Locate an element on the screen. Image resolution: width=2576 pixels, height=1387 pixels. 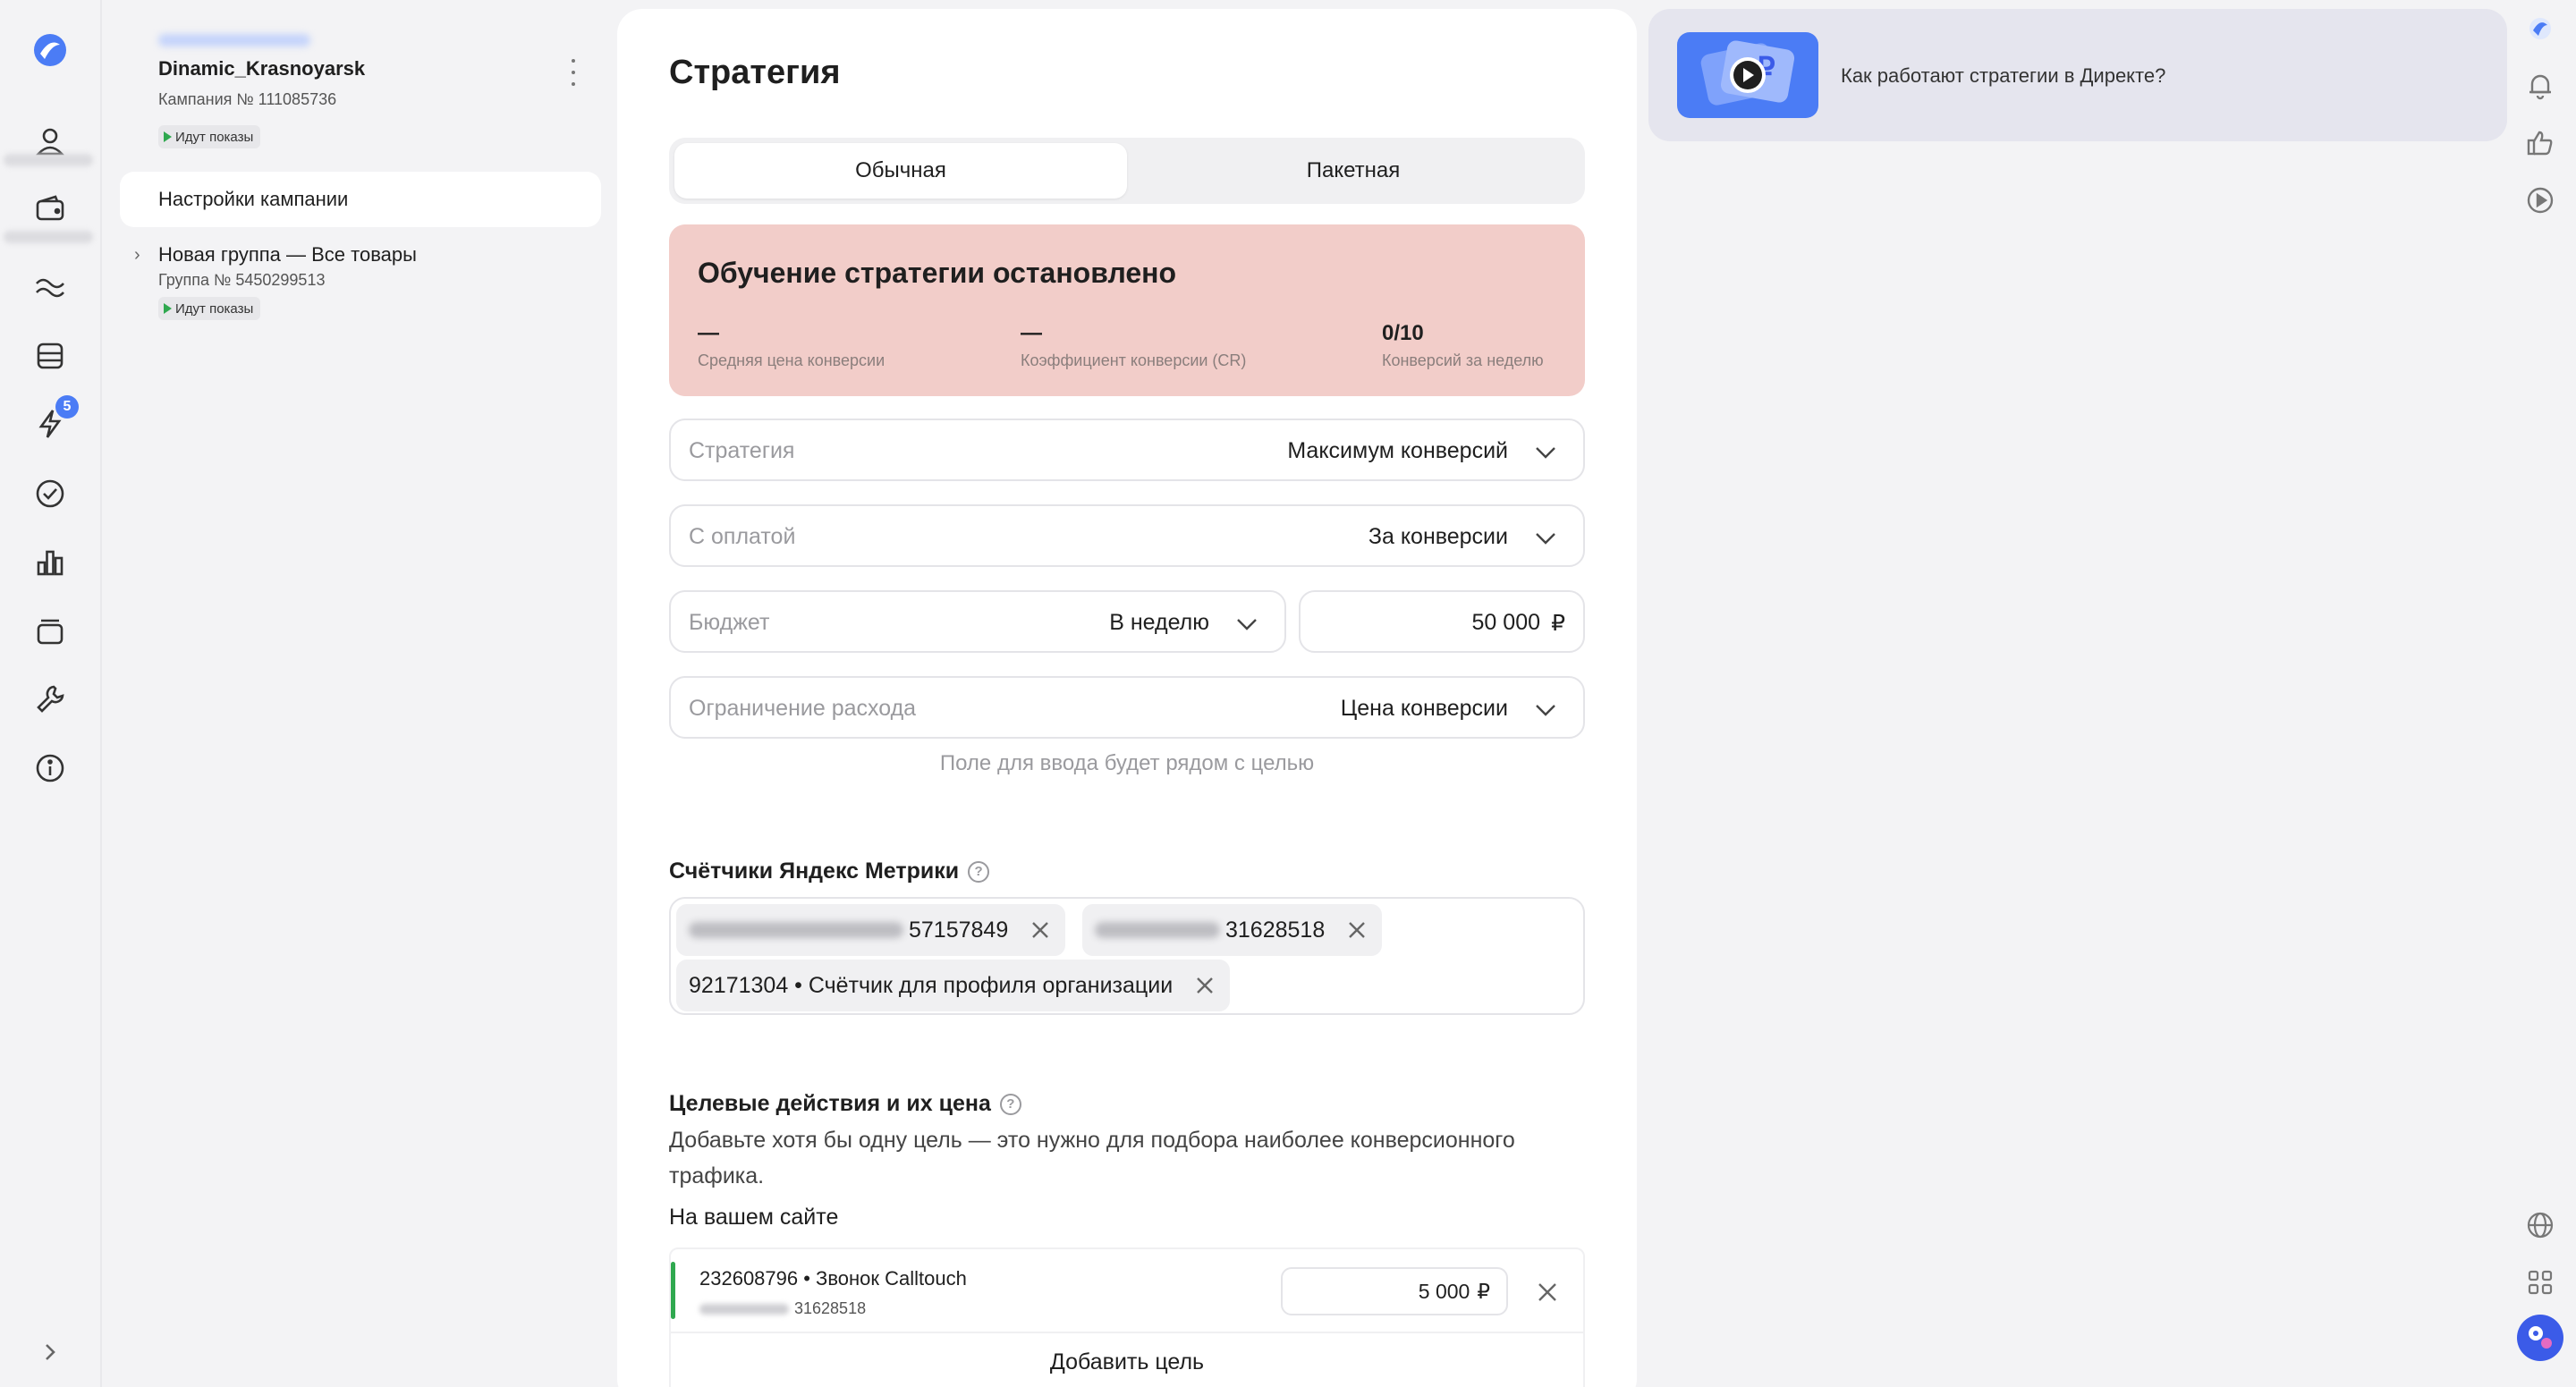
logo-icon is located at coordinates (50, 50).